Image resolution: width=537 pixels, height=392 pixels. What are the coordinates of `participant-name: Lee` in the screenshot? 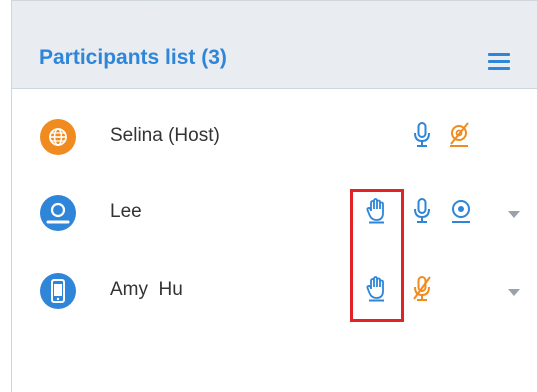 It's located at (126, 211).